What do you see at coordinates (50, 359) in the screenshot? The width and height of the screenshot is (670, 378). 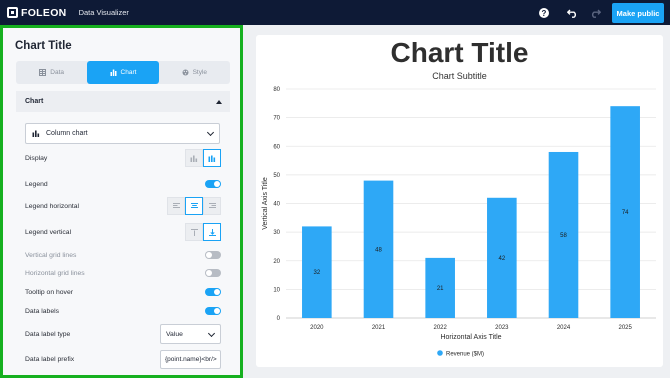 I see `data-label-prefix-label: Data label prefix` at bounding box center [50, 359].